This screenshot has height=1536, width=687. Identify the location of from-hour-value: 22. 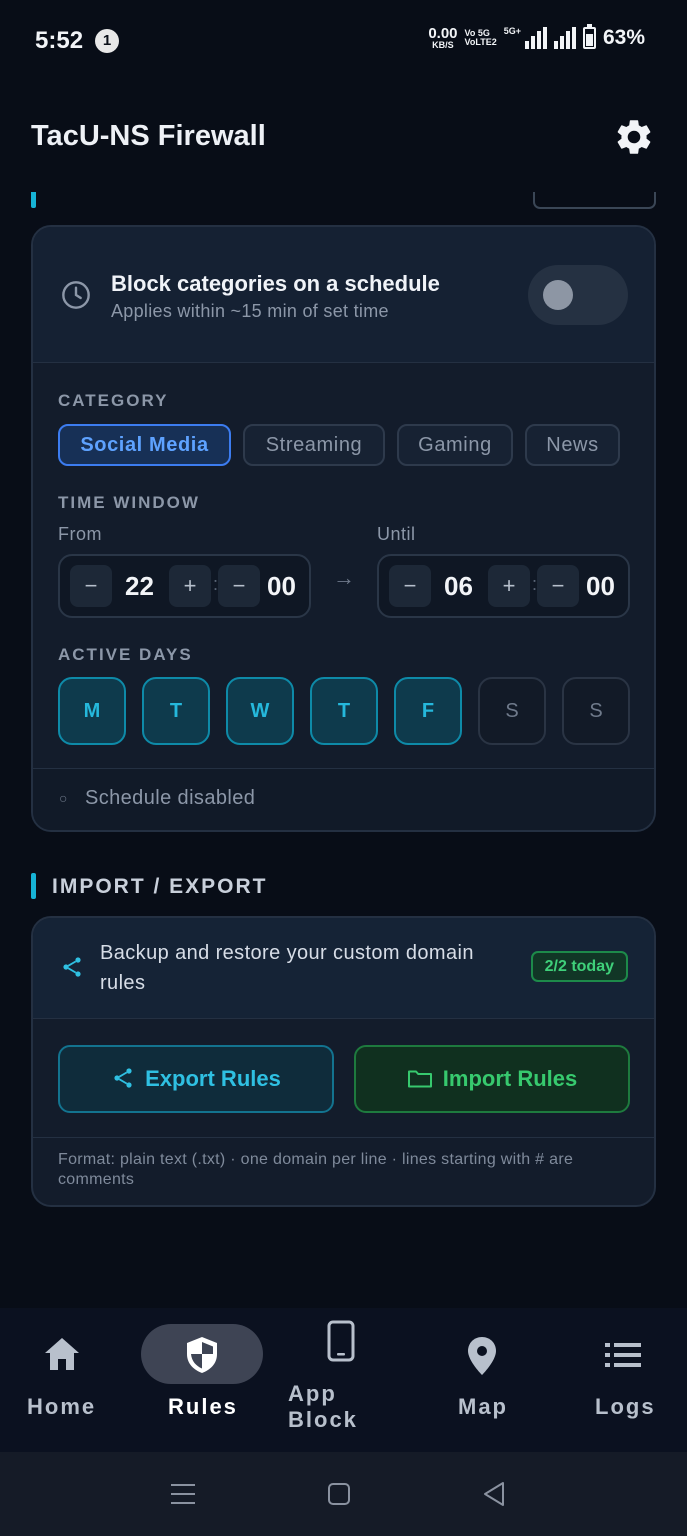
(139, 586).